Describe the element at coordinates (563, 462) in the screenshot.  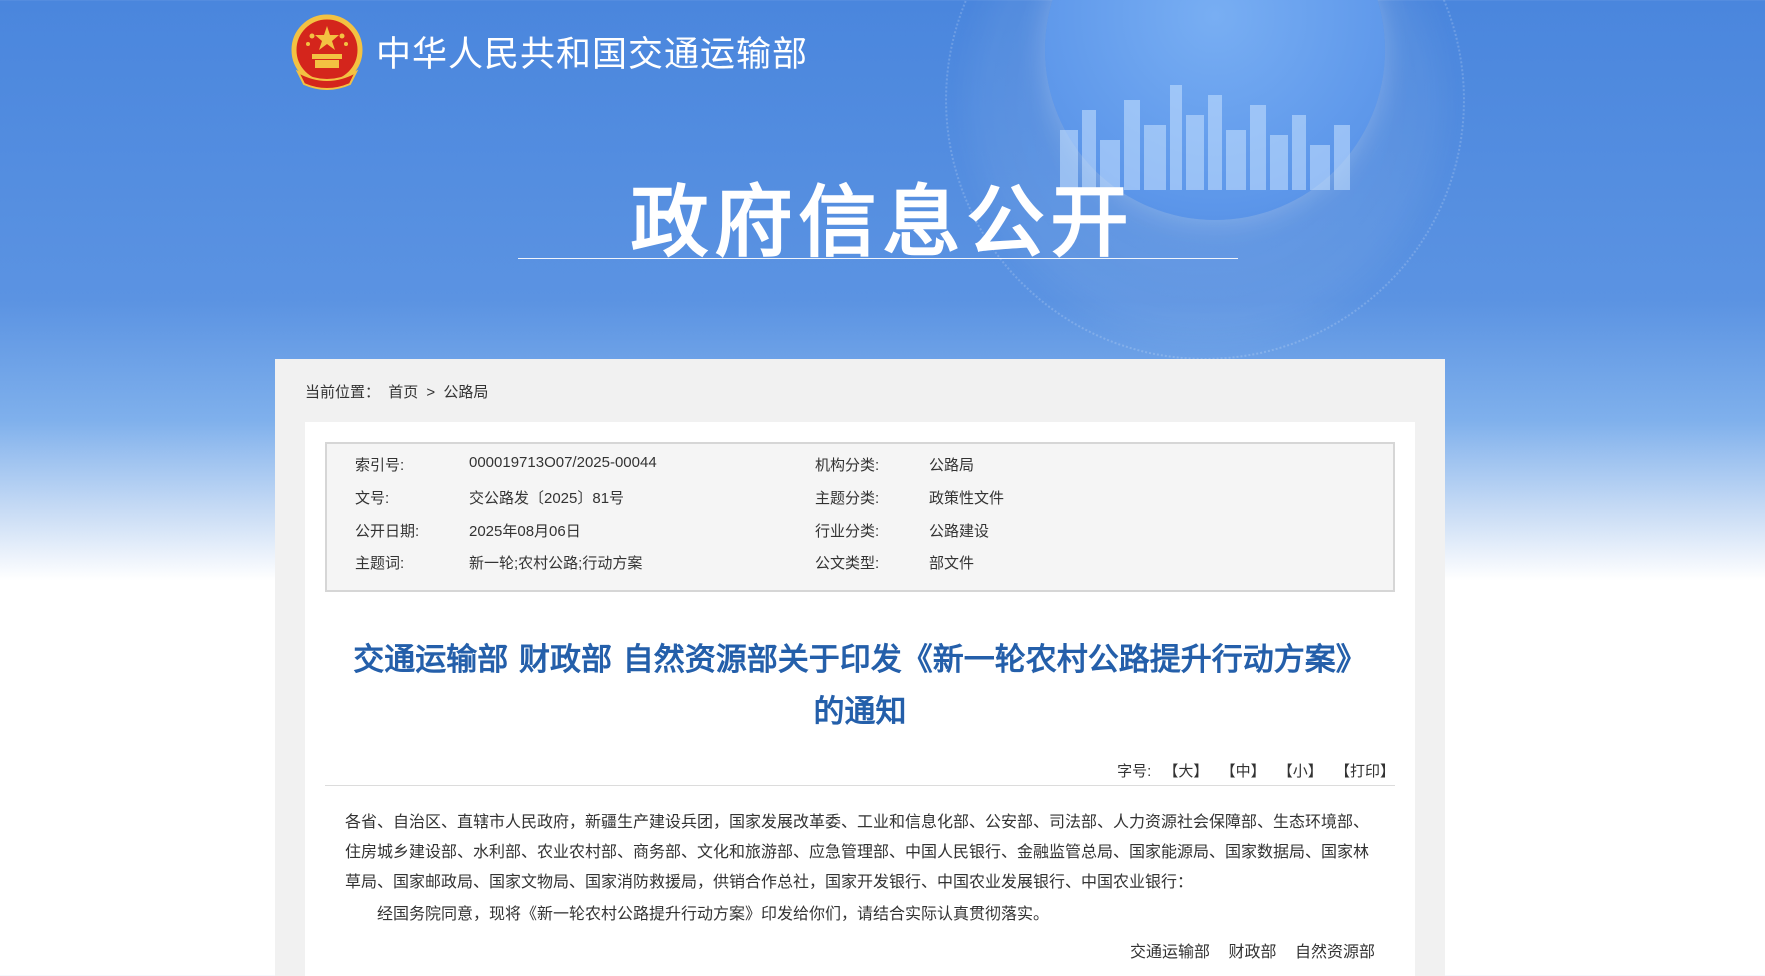
I see `index-value: 000019713O07/2025-00044` at that location.